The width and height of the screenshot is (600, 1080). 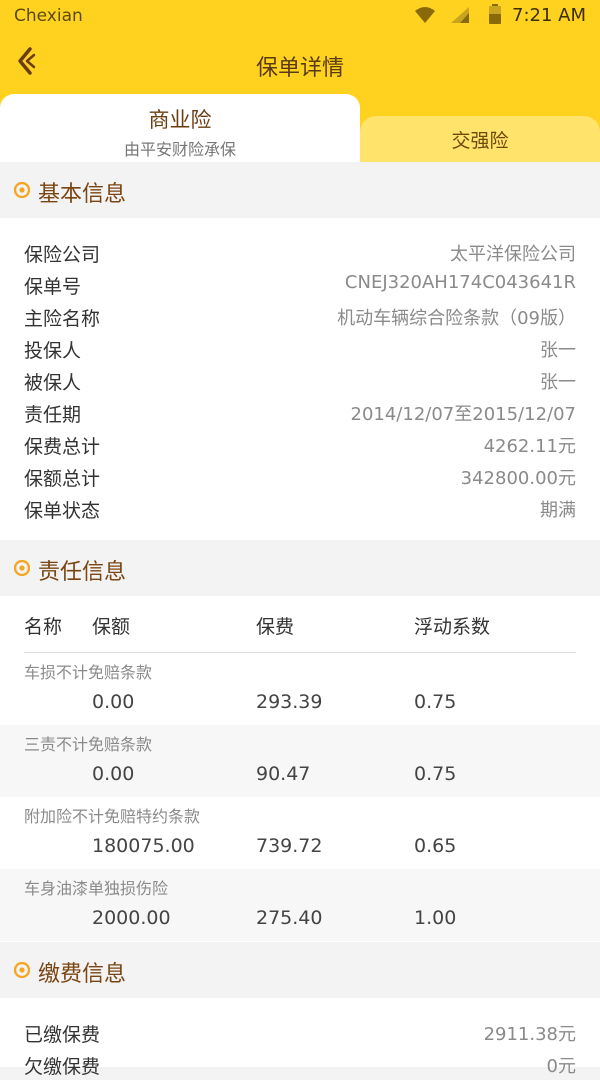 What do you see at coordinates (283, 774) in the screenshot?
I see `coverage-fee: 90.47` at bounding box center [283, 774].